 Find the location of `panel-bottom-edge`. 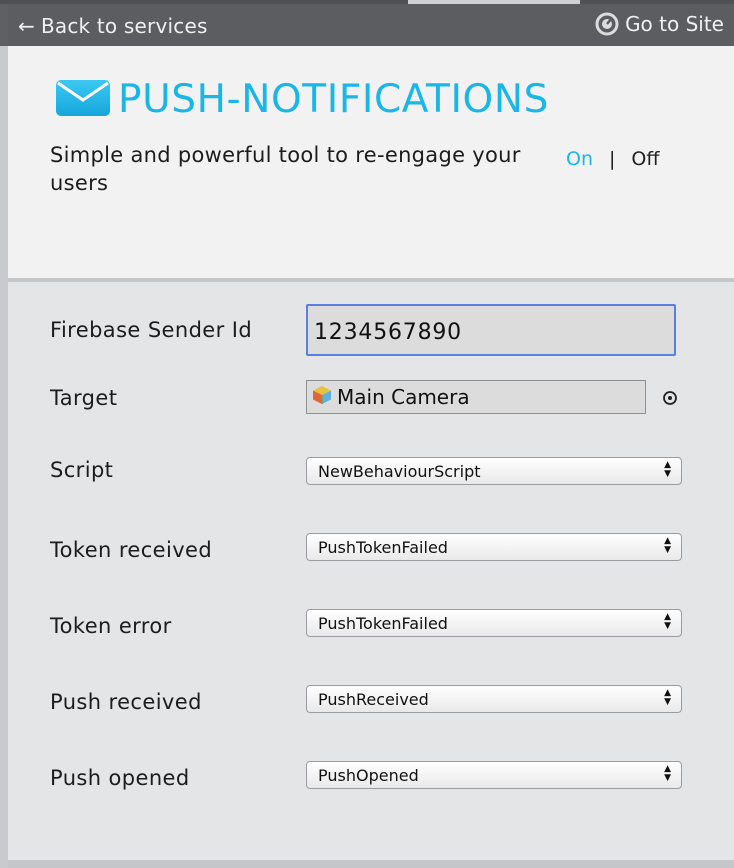

panel-bottom-edge is located at coordinates (371, 864).